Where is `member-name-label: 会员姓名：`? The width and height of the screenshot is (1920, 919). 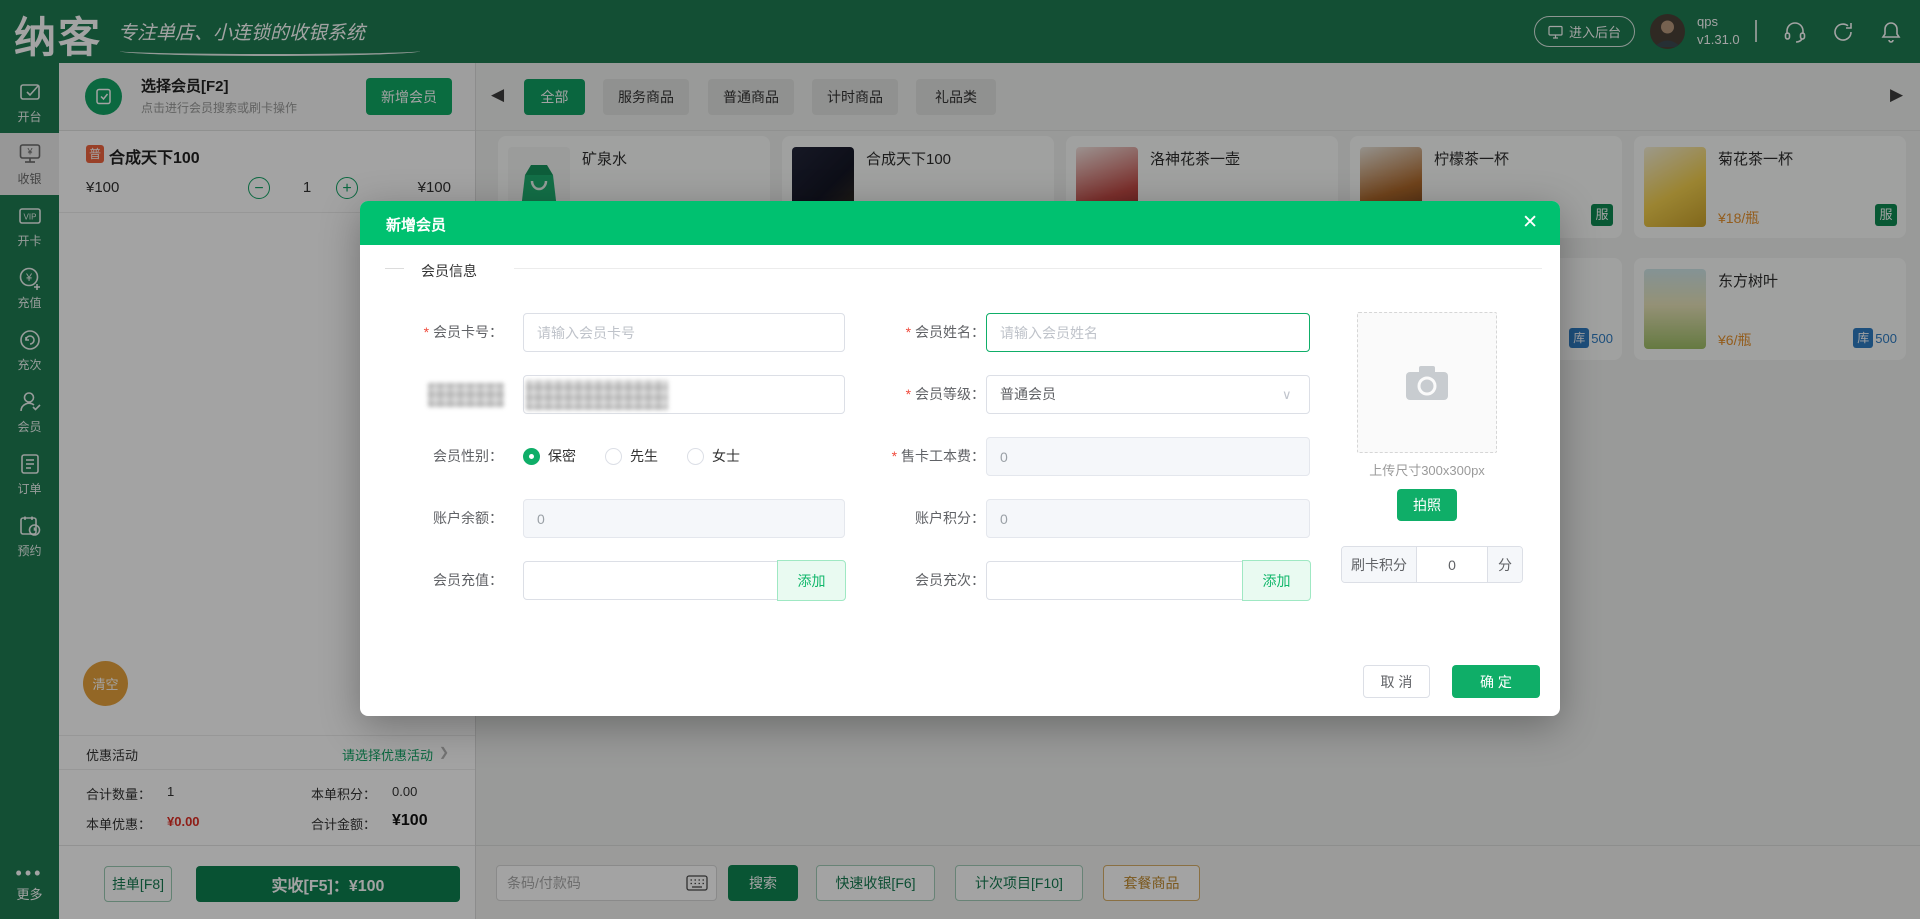 member-name-label: 会员姓名： is located at coordinates (910, 332).